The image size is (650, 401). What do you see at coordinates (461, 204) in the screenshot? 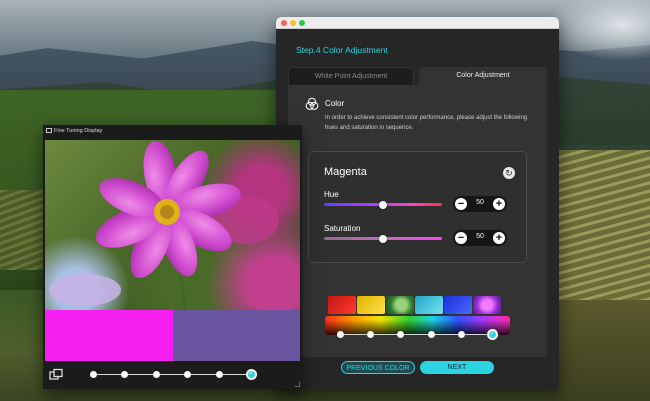
I see `hue-decrease-button: −` at bounding box center [461, 204].